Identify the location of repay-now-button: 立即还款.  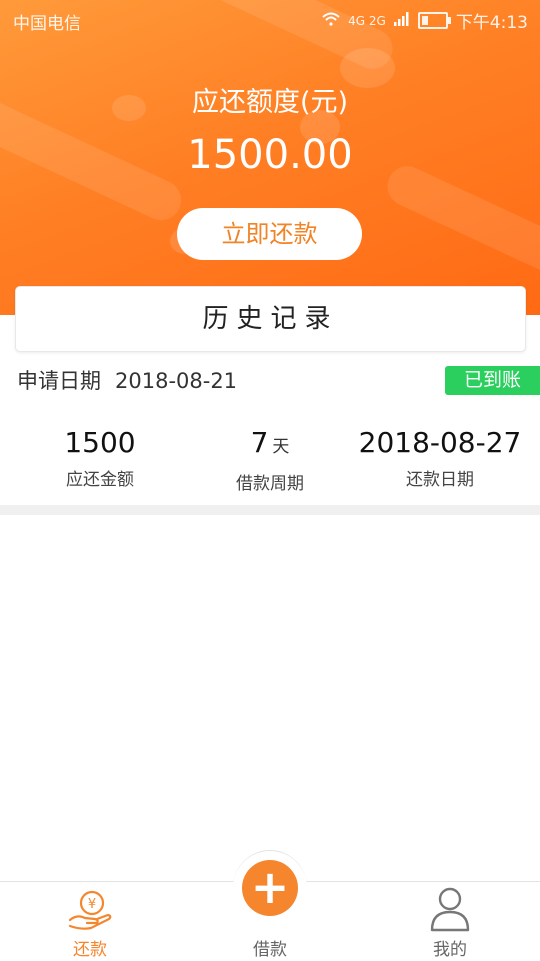
(269, 234).